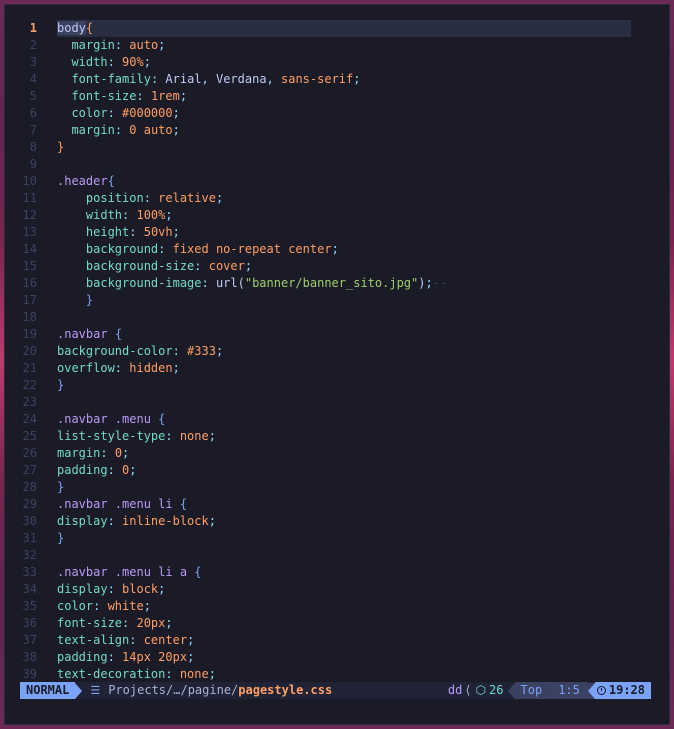 The height and width of the screenshot is (729, 674). I want to click on code-line: 1 body{, so click(337, 28).